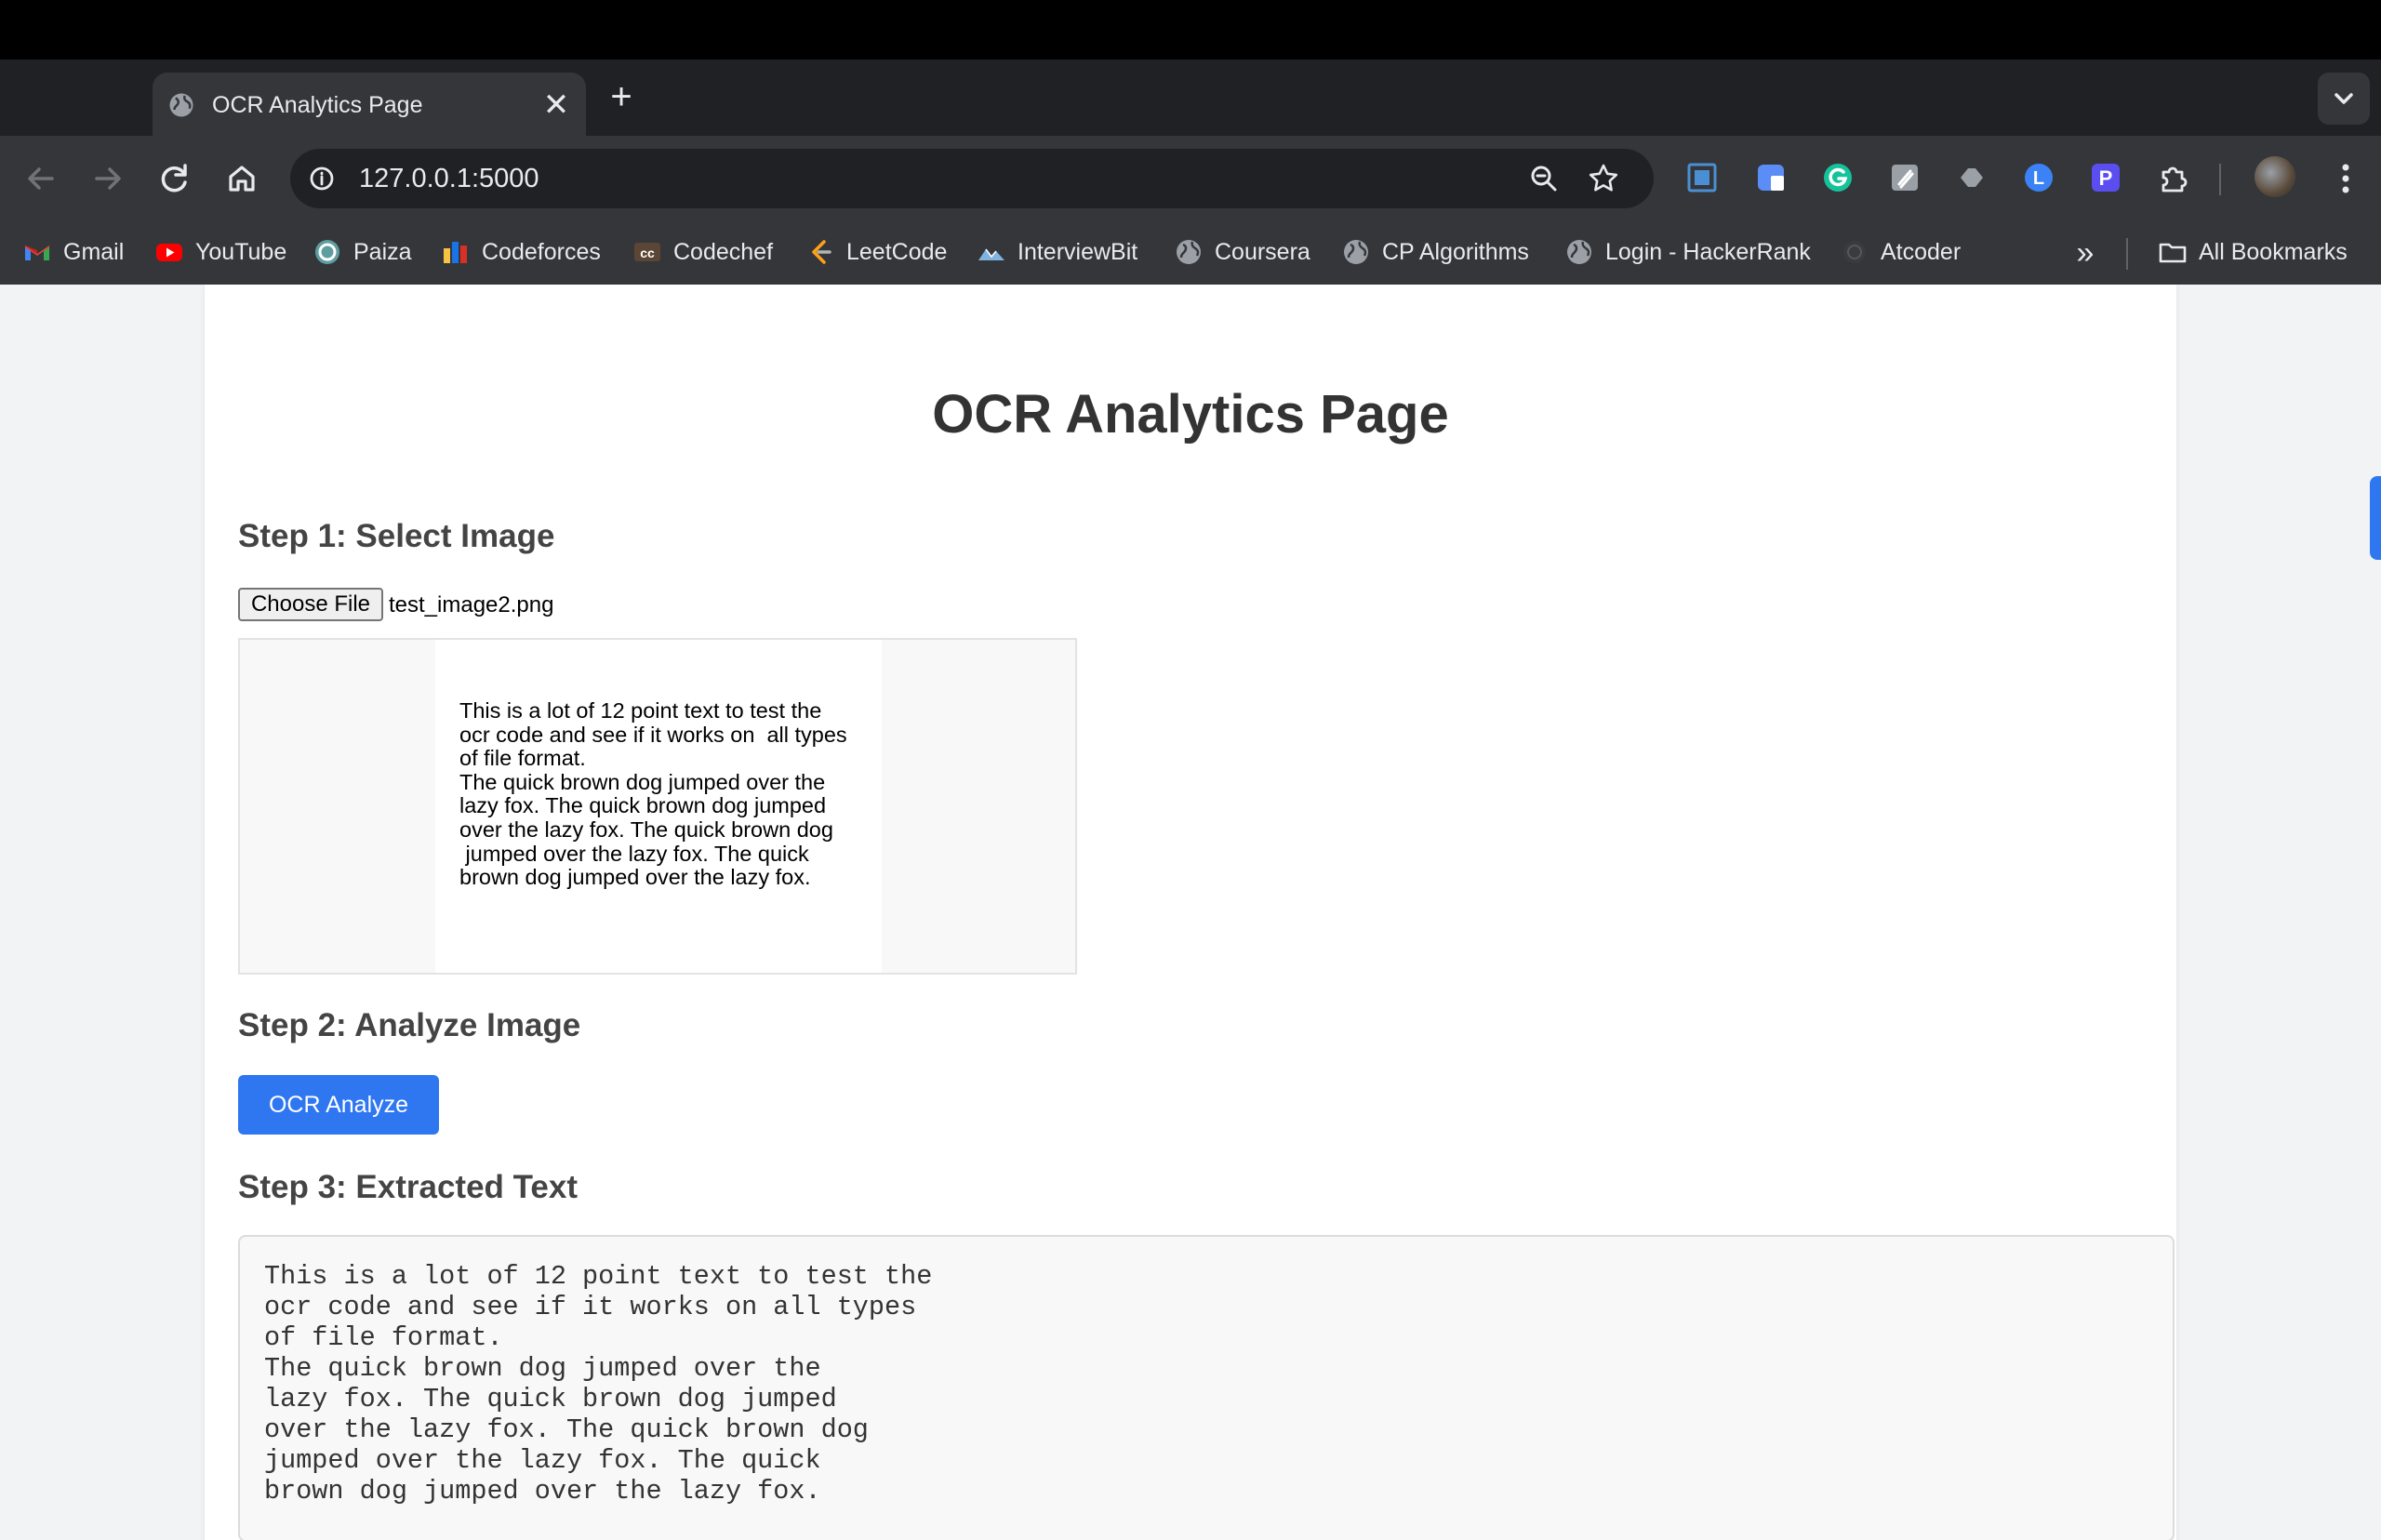 This screenshot has height=1540, width=2381. I want to click on screenshot-extension-icon, so click(1702, 177).